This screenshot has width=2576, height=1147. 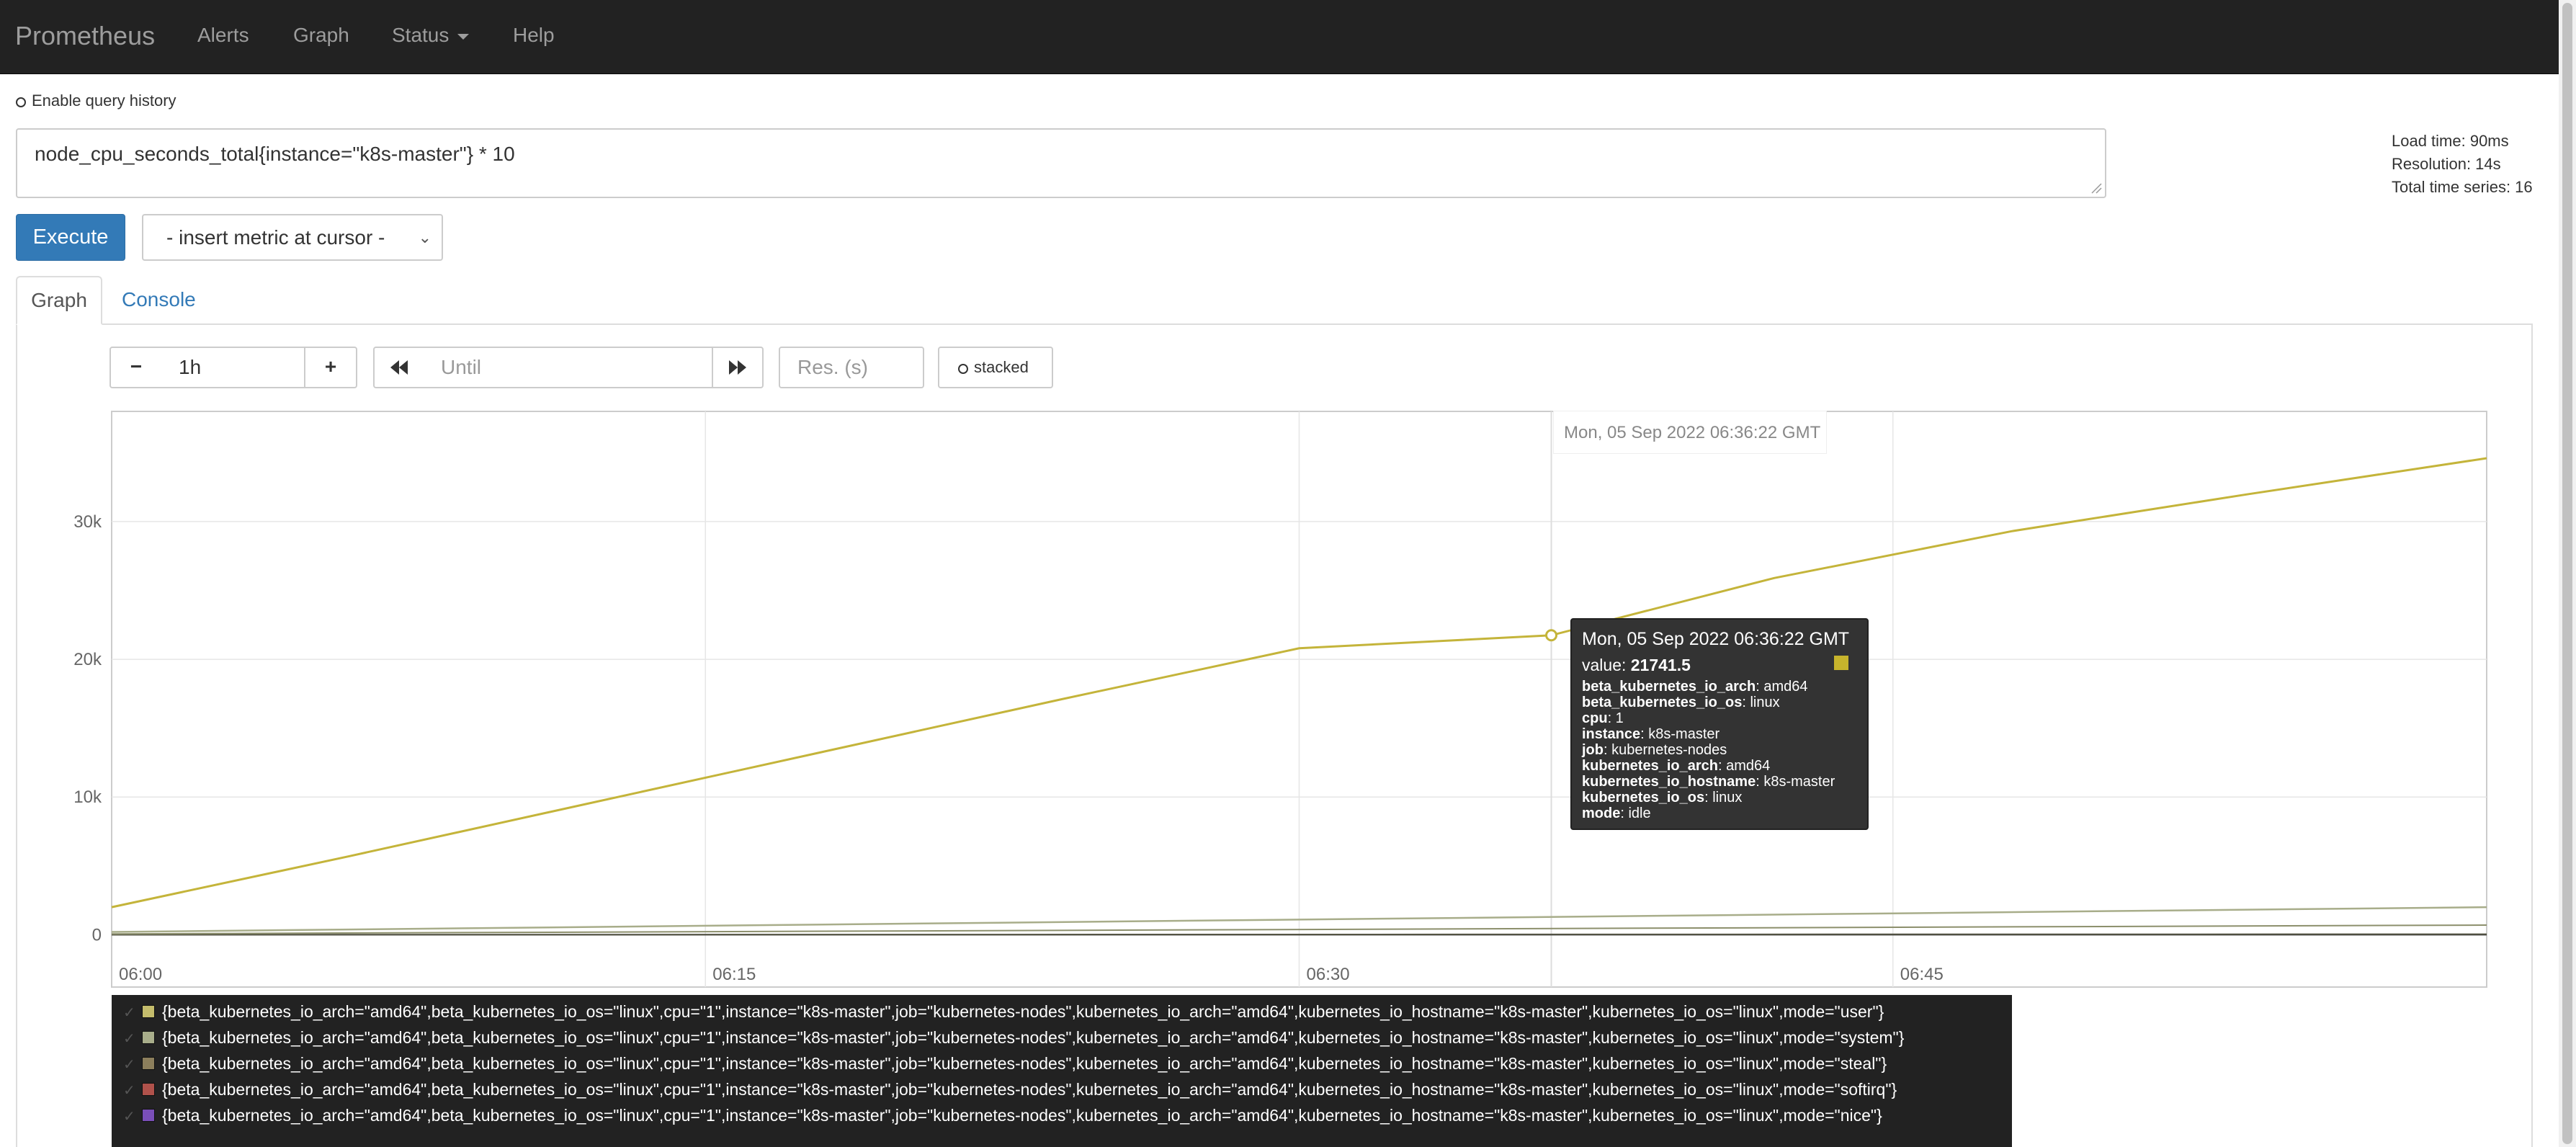 I want to click on y-tick-label: 30k, so click(x=87, y=522).